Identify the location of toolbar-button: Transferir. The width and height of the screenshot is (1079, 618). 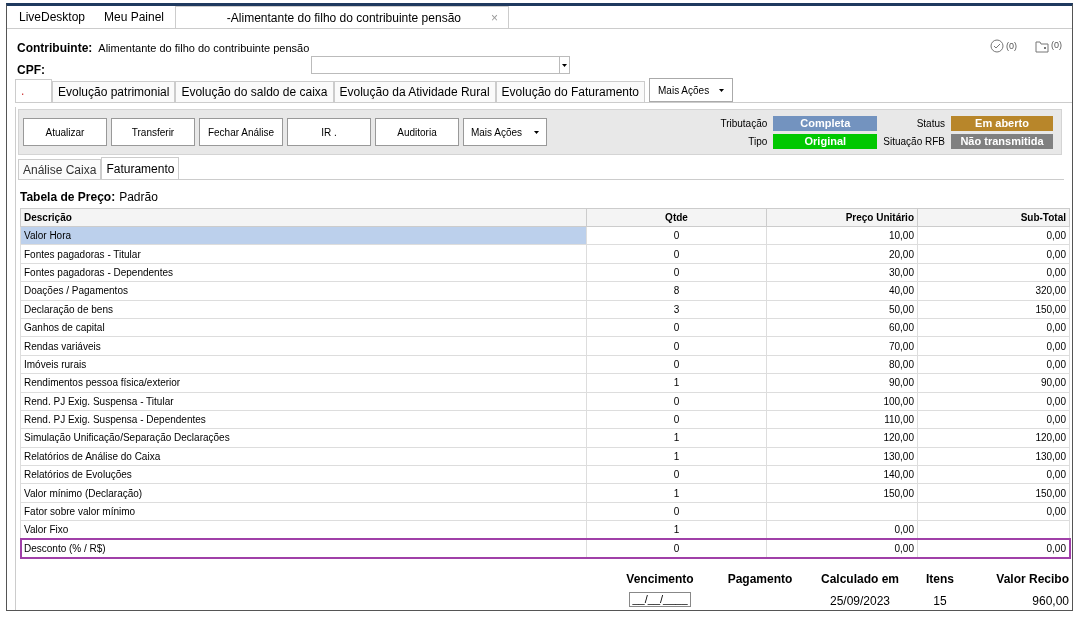
(153, 132).